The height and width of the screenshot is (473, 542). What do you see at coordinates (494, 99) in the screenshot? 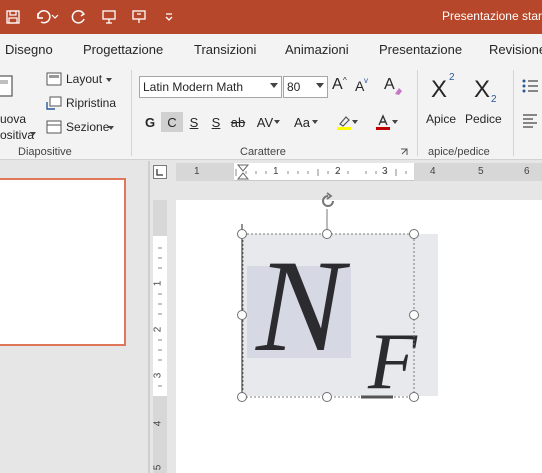
I see `subscript-mark: 2` at bounding box center [494, 99].